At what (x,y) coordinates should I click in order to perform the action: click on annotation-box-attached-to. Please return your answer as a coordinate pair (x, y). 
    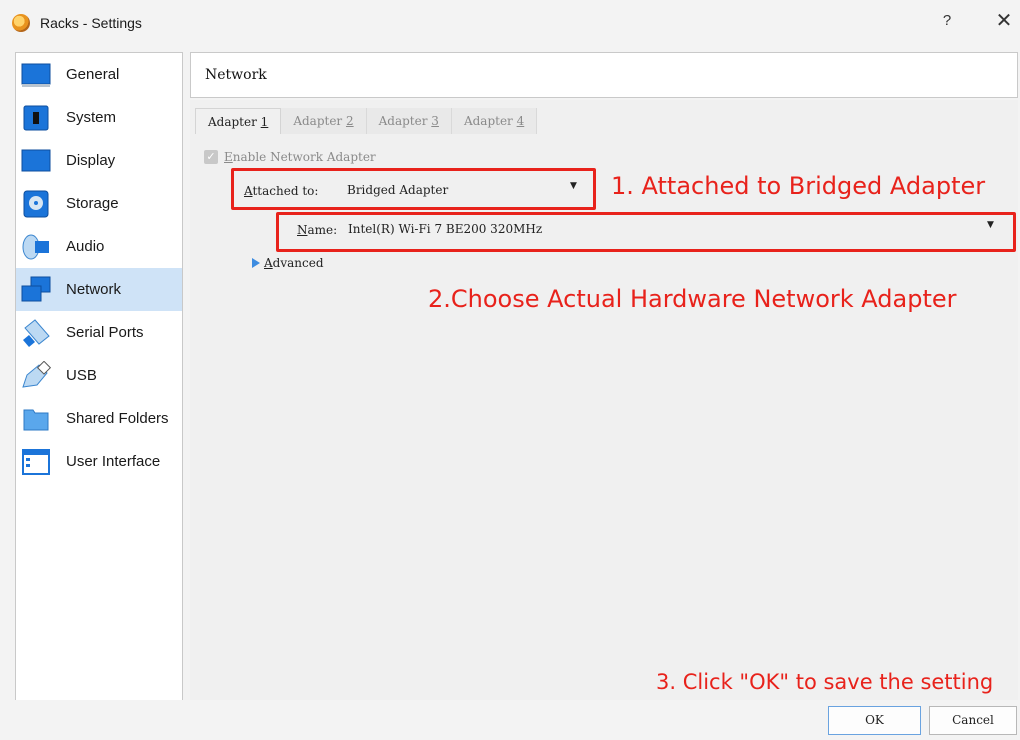
    Looking at the image, I should click on (413, 189).